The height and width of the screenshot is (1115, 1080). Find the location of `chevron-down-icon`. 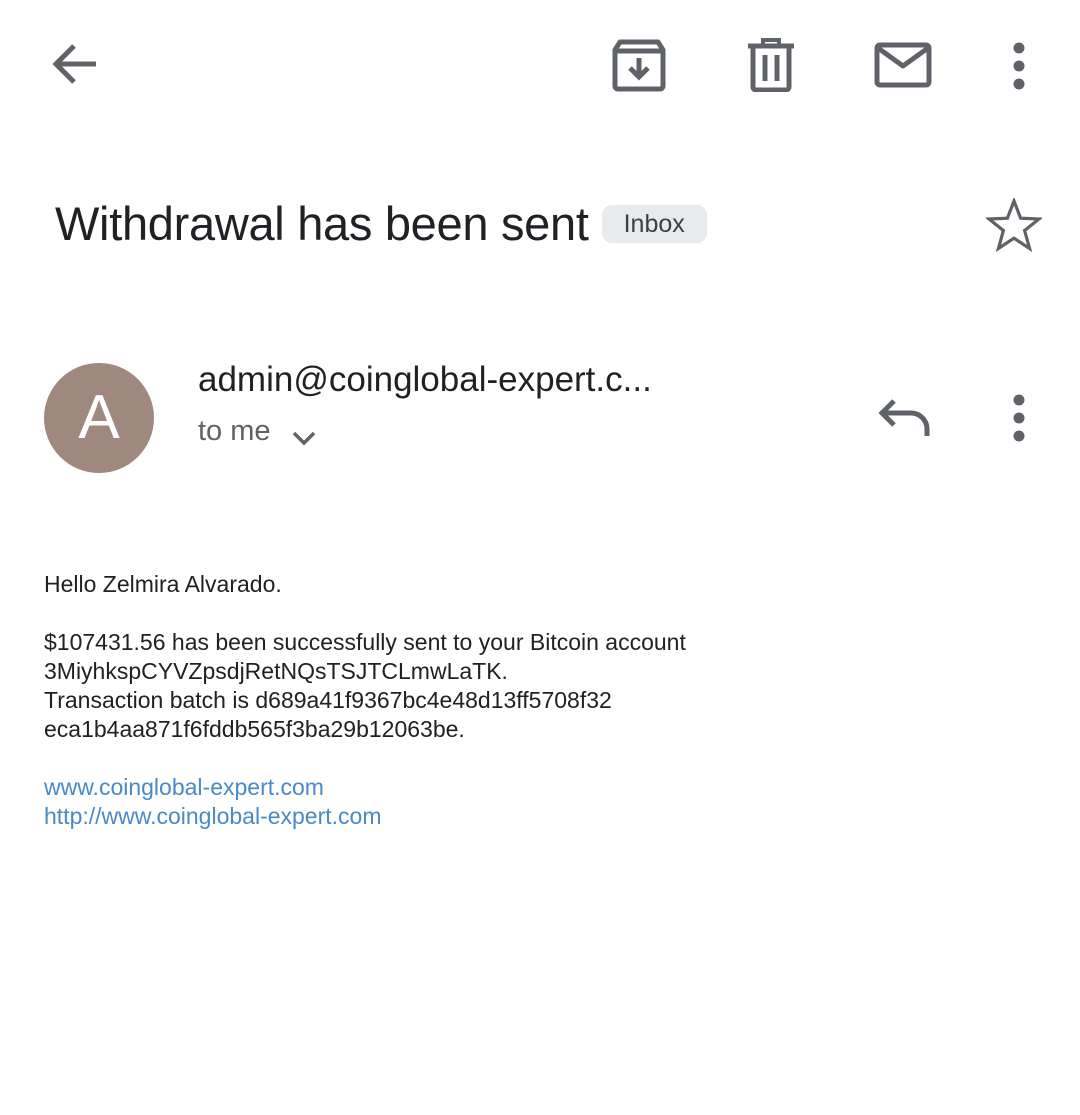

chevron-down-icon is located at coordinates (303, 438).